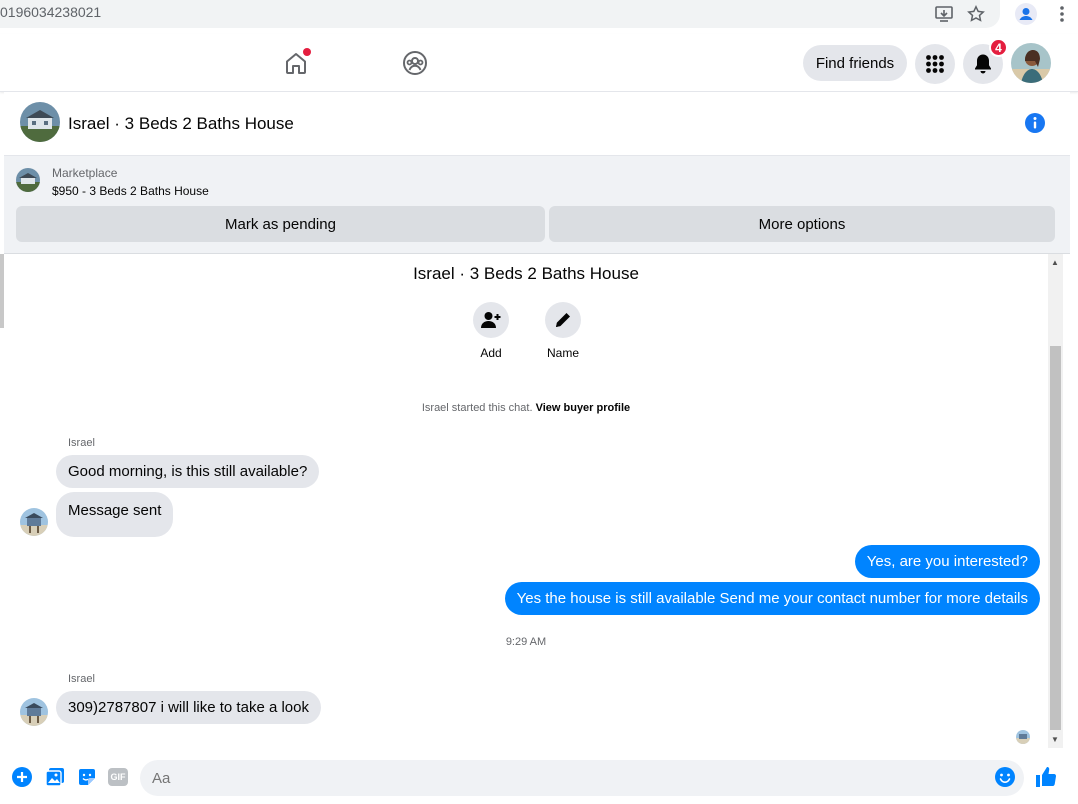 The height and width of the screenshot is (804, 1078). What do you see at coordinates (1046, 777) in the screenshot?
I see `thumbs-up-icon` at bounding box center [1046, 777].